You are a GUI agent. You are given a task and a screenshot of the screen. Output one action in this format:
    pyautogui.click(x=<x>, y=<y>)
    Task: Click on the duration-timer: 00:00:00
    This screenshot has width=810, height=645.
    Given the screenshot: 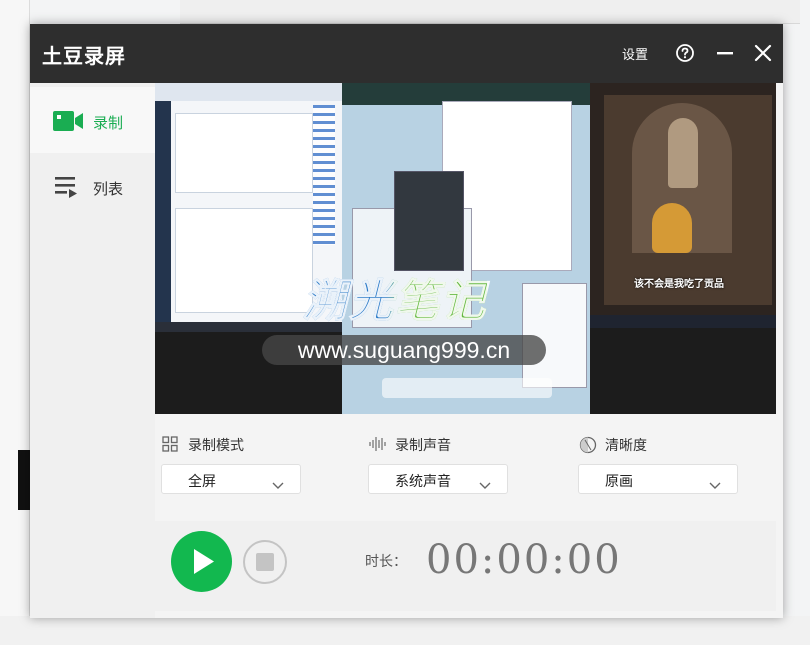 What is the action you would take?
    pyautogui.click(x=524, y=560)
    